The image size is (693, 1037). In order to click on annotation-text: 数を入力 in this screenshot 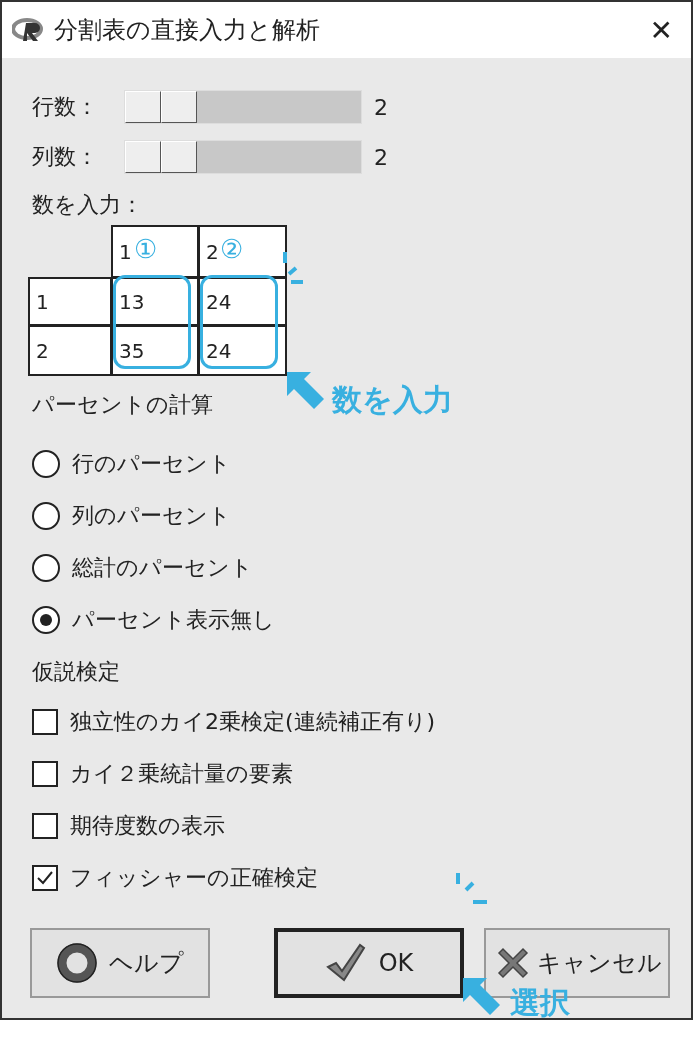, I will do `click(392, 399)`.